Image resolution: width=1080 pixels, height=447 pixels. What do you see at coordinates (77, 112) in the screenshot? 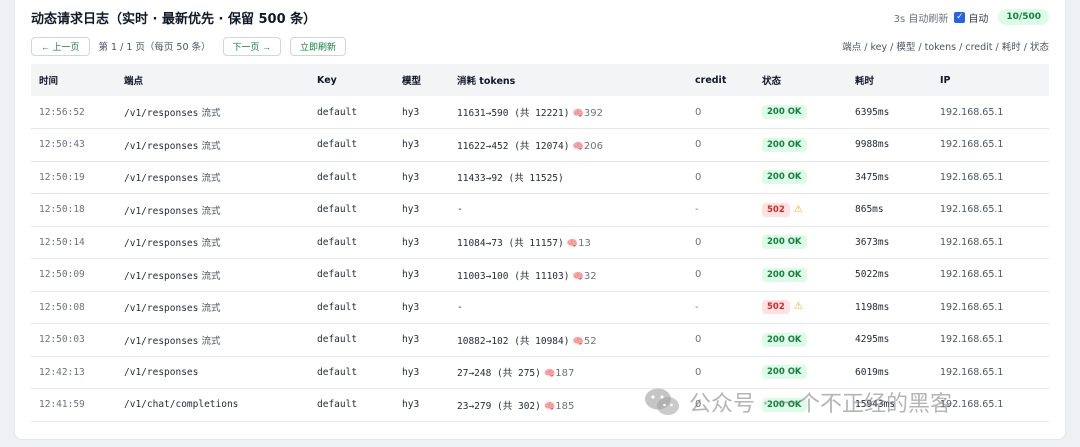
I see `cell-time: 12:56:52` at bounding box center [77, 112].